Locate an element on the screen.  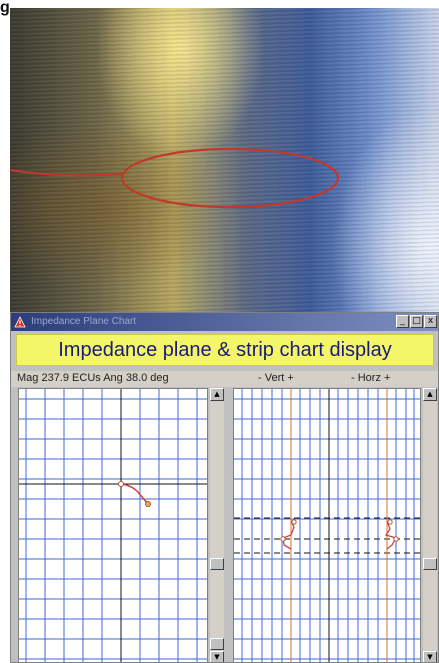
vert-marker-top is located at coordinates (294, 522).